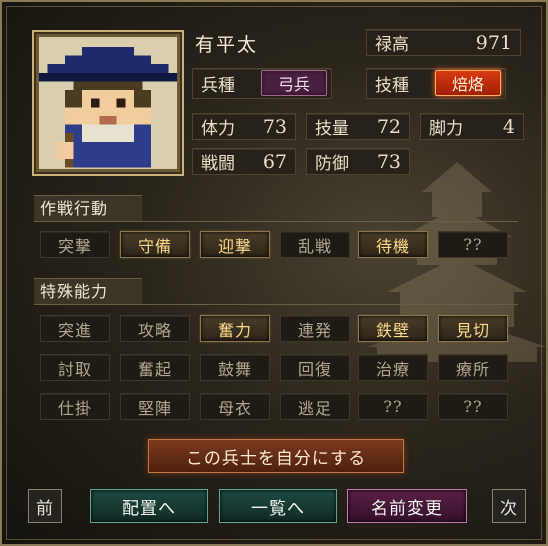  I want to click on stat-value: 72, so click(388, 126).